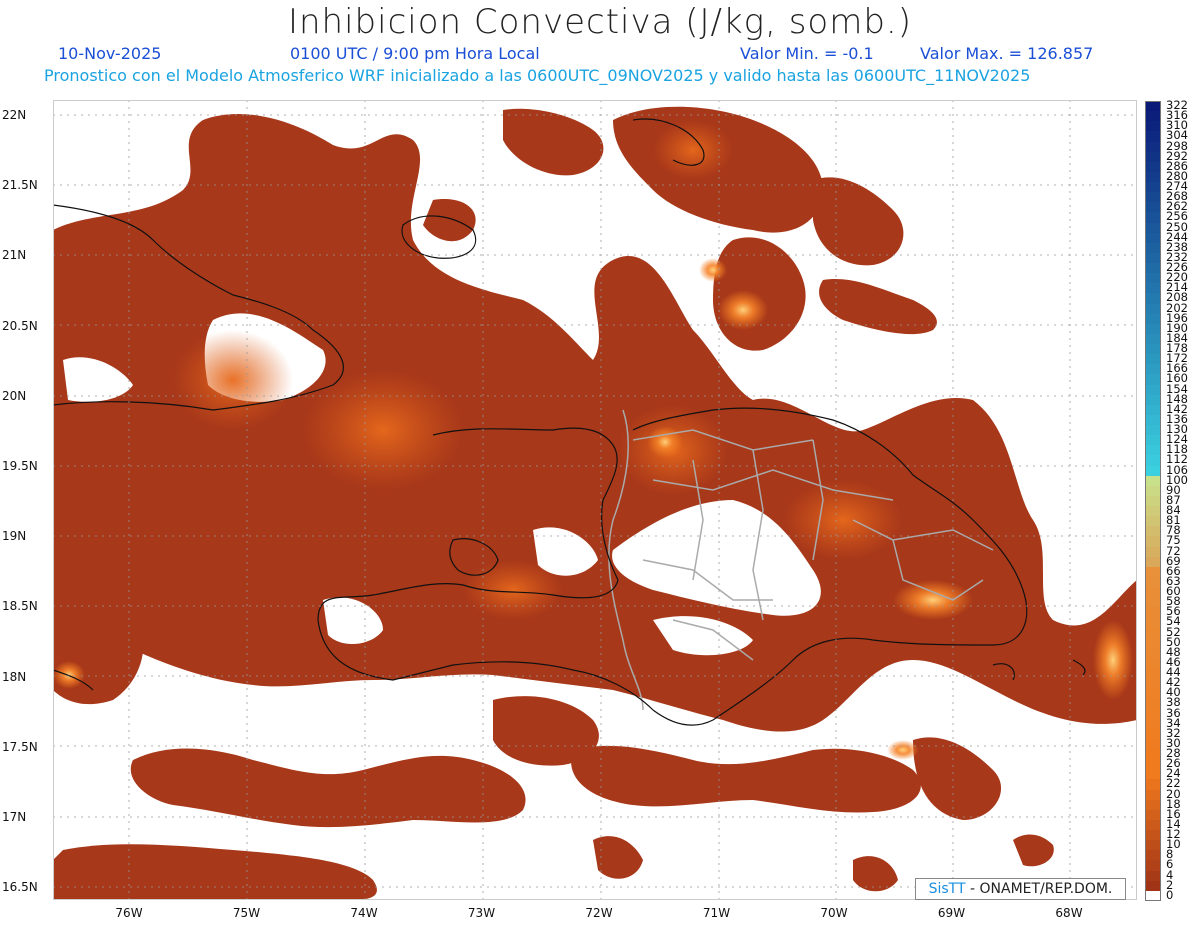 Image resolution: width=1200 pixels, height=927 pixels. Describe the element at coordinates (1039, 889) in the screenshot. I see `credit-text: - ONAMET/REP.DOM.` at that location.